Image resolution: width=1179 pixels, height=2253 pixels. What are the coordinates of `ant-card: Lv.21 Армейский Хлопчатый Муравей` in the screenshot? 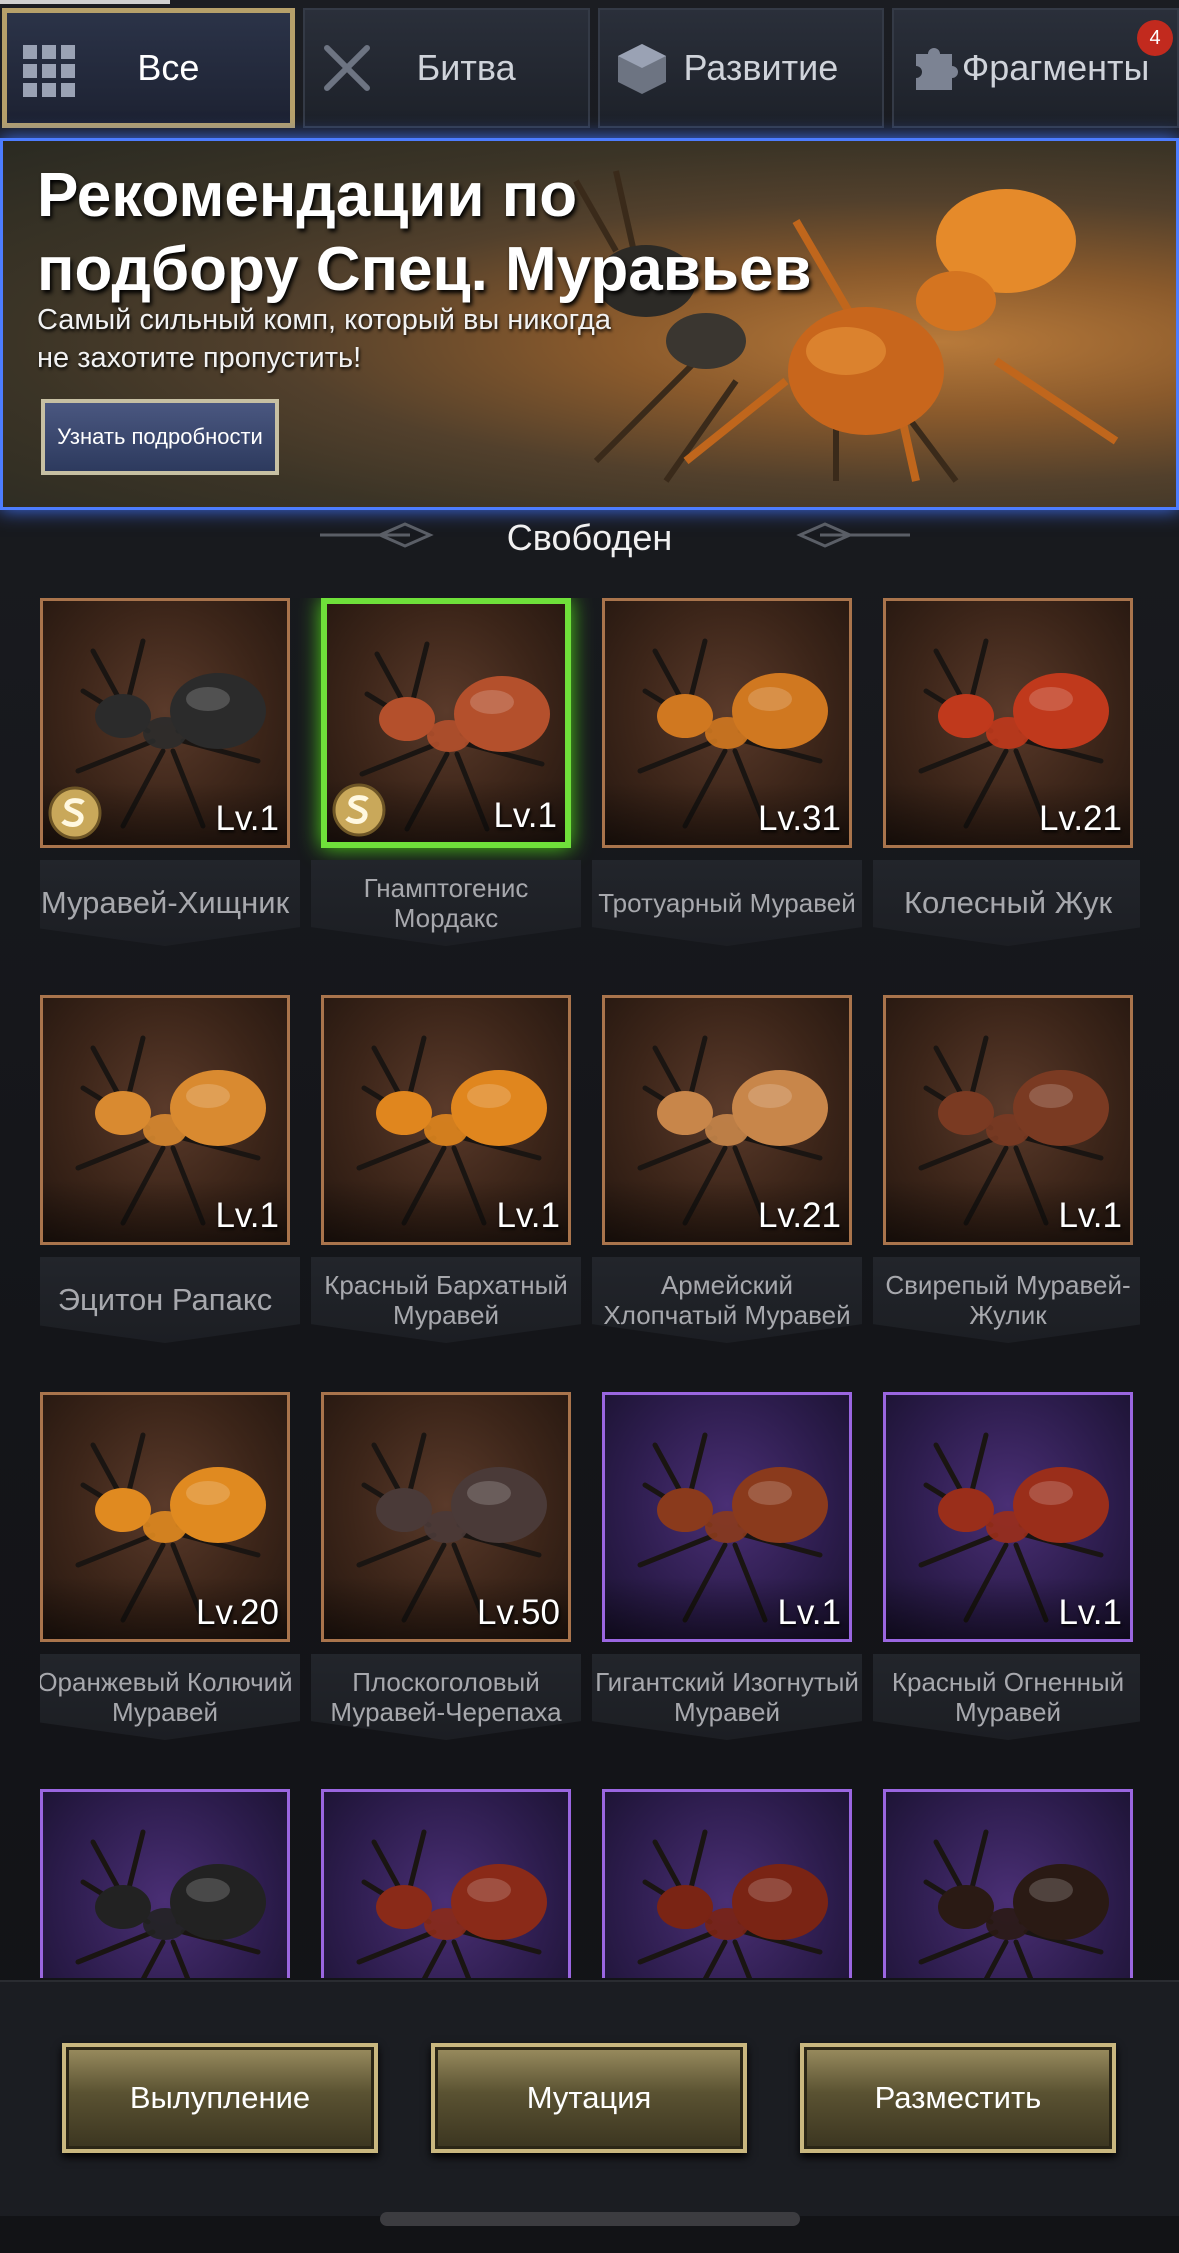 It's located at (727, 1180).